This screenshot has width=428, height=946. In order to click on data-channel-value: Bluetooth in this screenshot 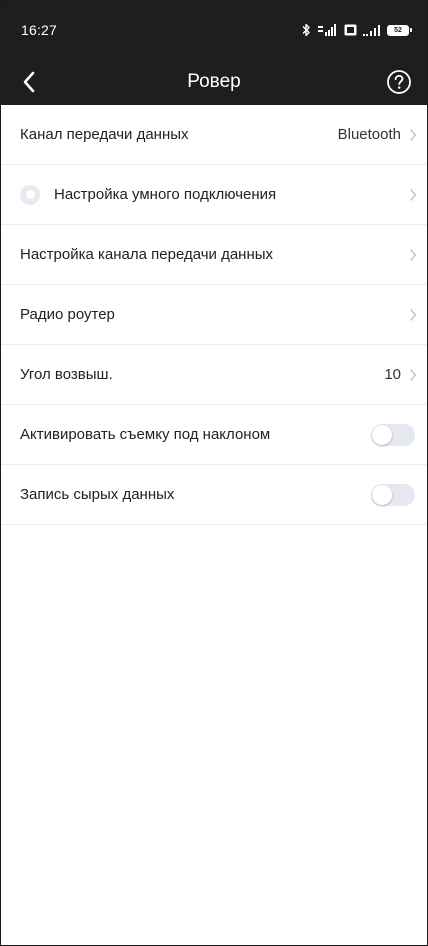, I will do `click(369, 134)`.